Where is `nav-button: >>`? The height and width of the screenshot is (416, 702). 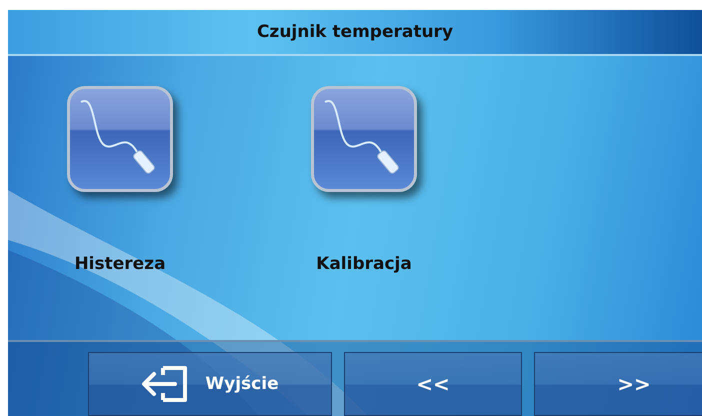 nav-button: >> is located at coordinates (618, 384).